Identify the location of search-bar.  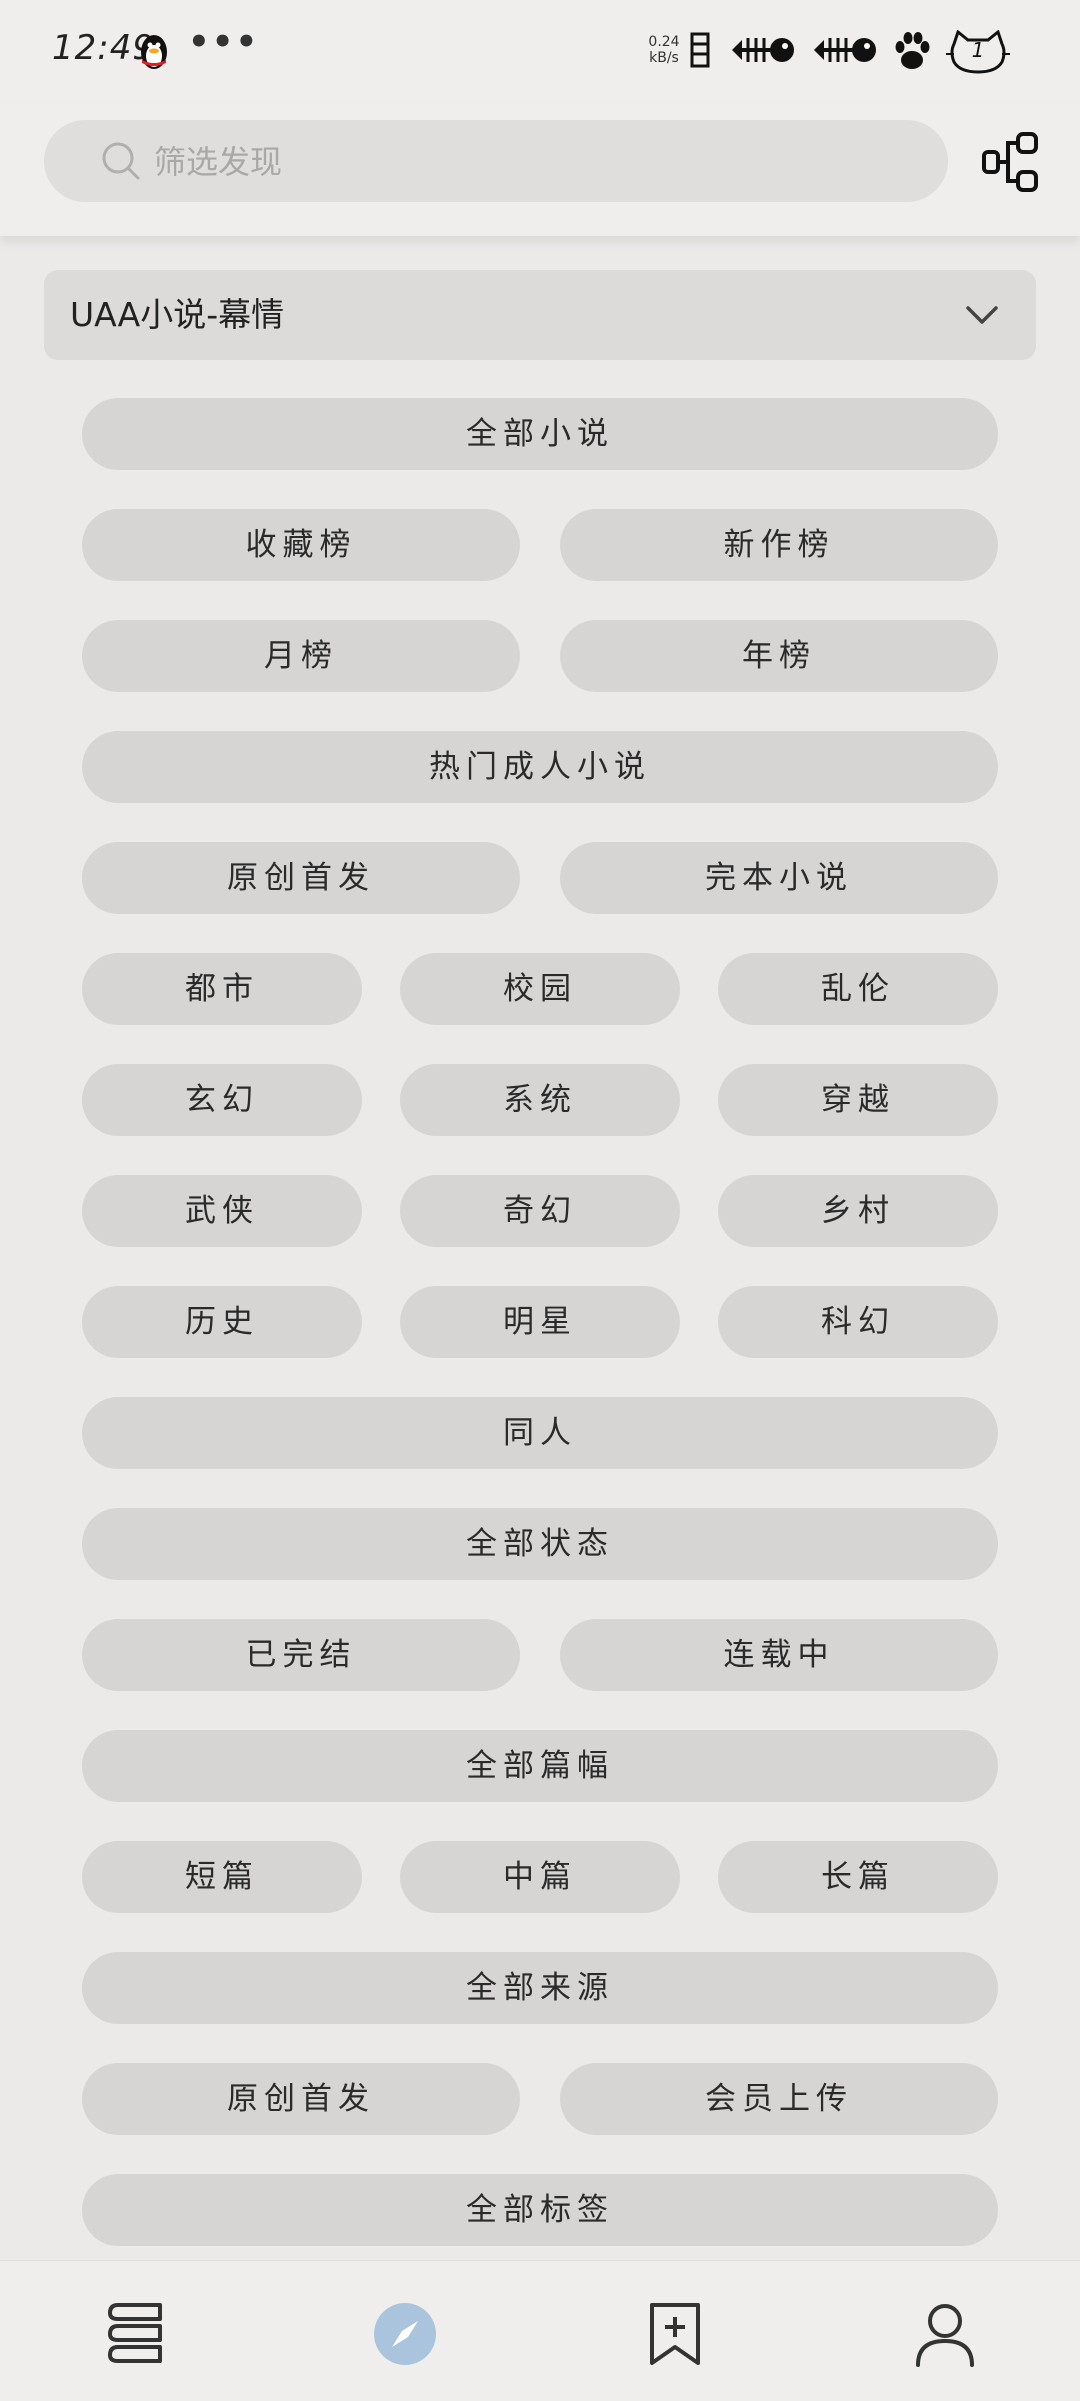
(496, 162).